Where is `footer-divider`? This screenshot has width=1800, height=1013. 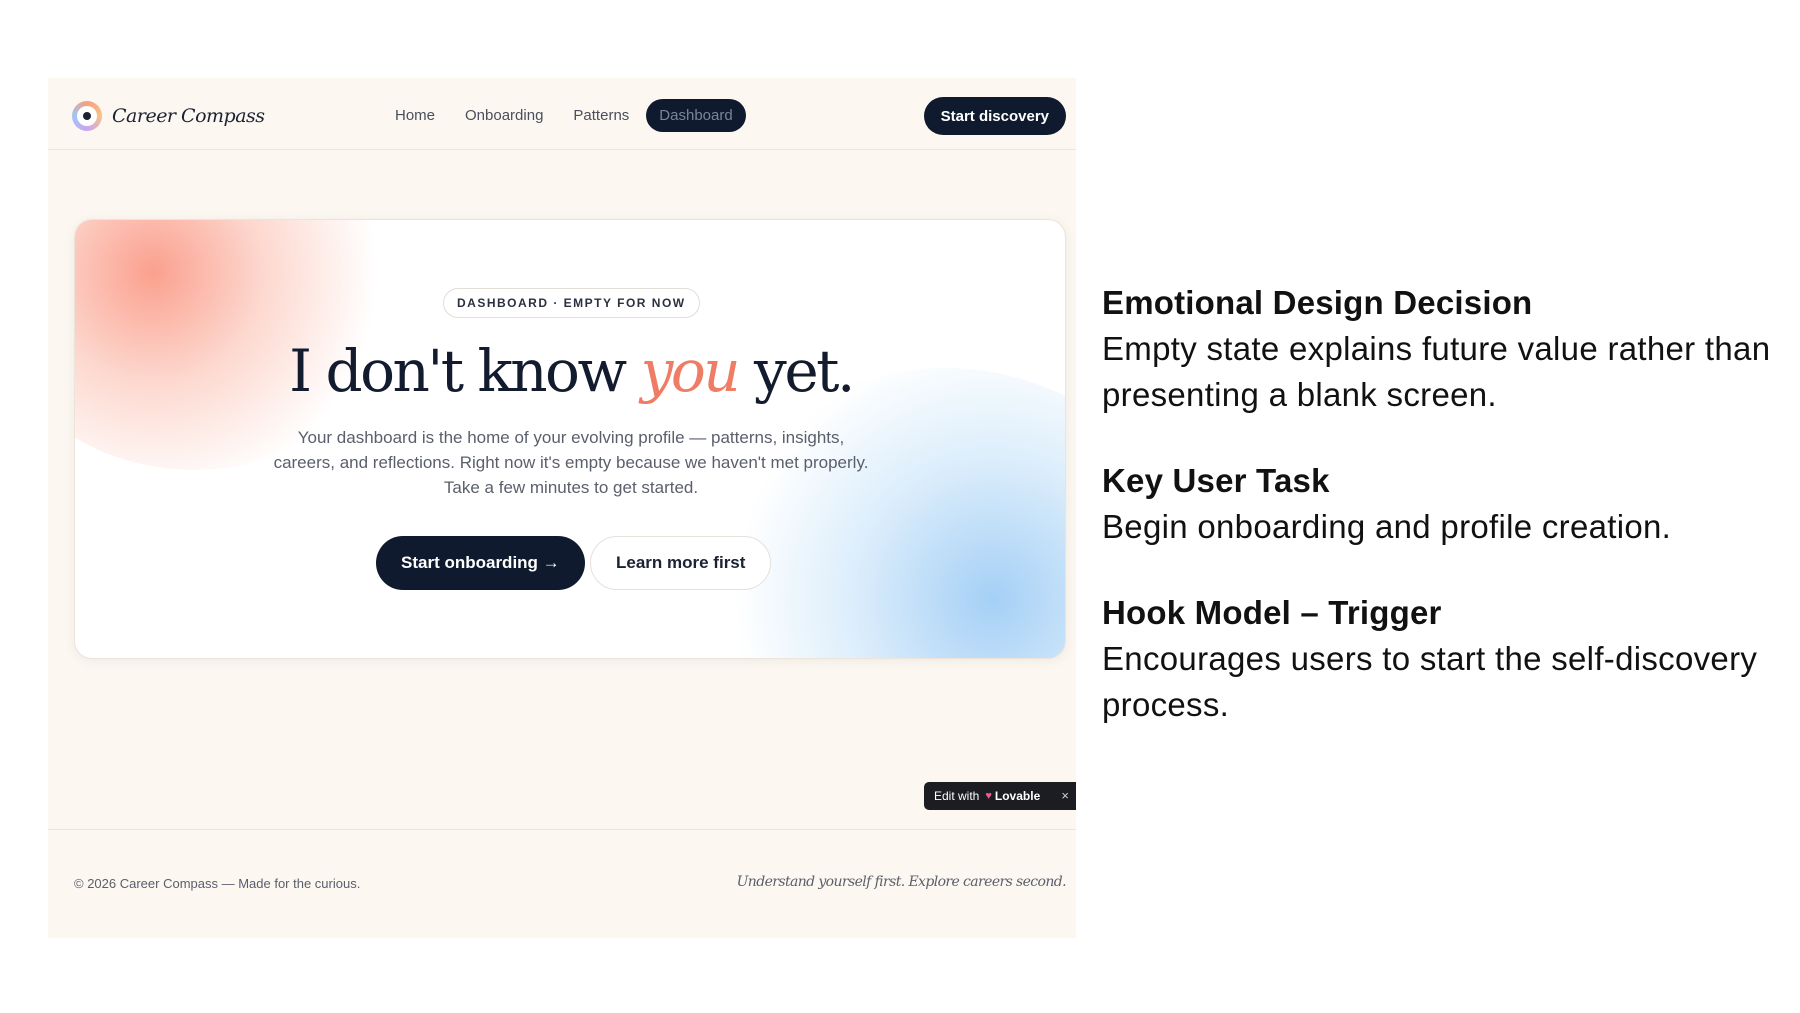 footer-divider is located at coordinates (562, 829).